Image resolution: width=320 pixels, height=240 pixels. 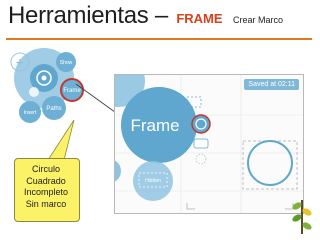 I want to click on callout-line-circulo: Circulo, so click(x=45, y=169).